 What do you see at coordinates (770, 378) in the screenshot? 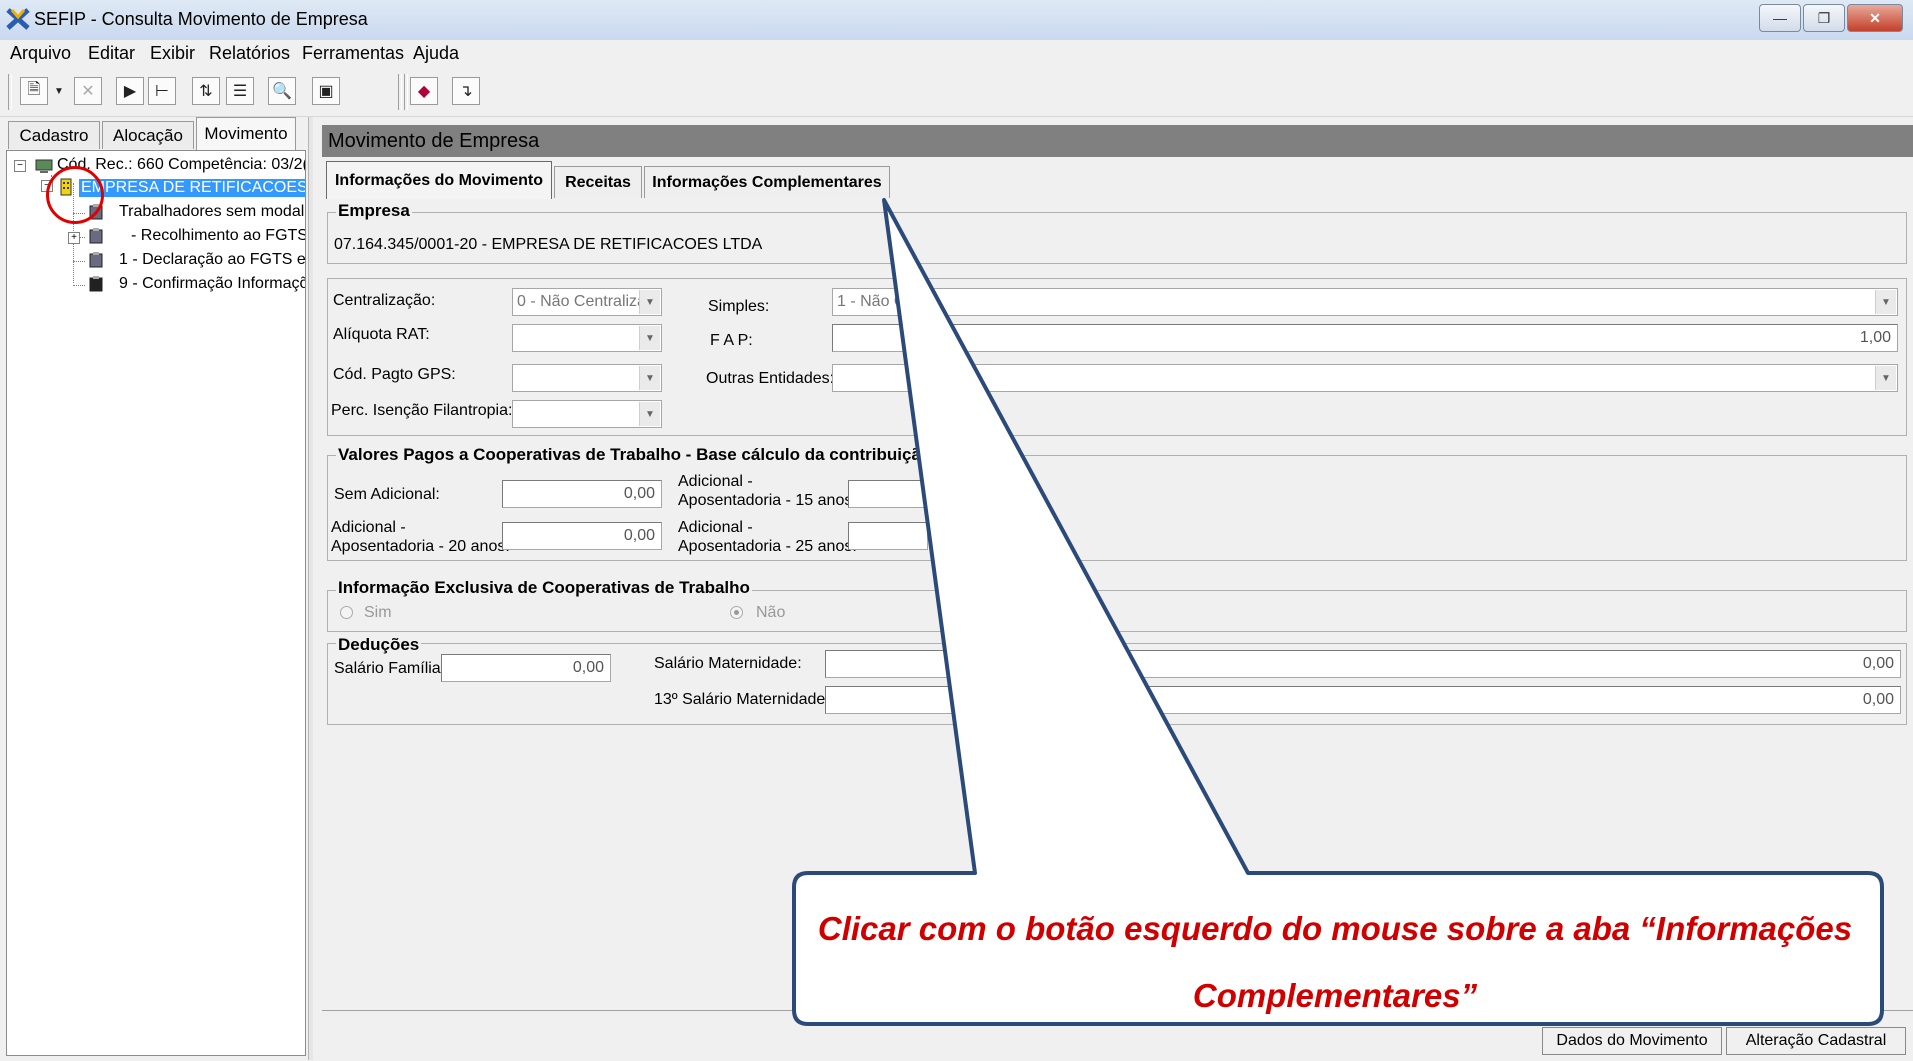
I see `outras-entidades-label: Outras Entidades:` at bounding box center [770, 378].